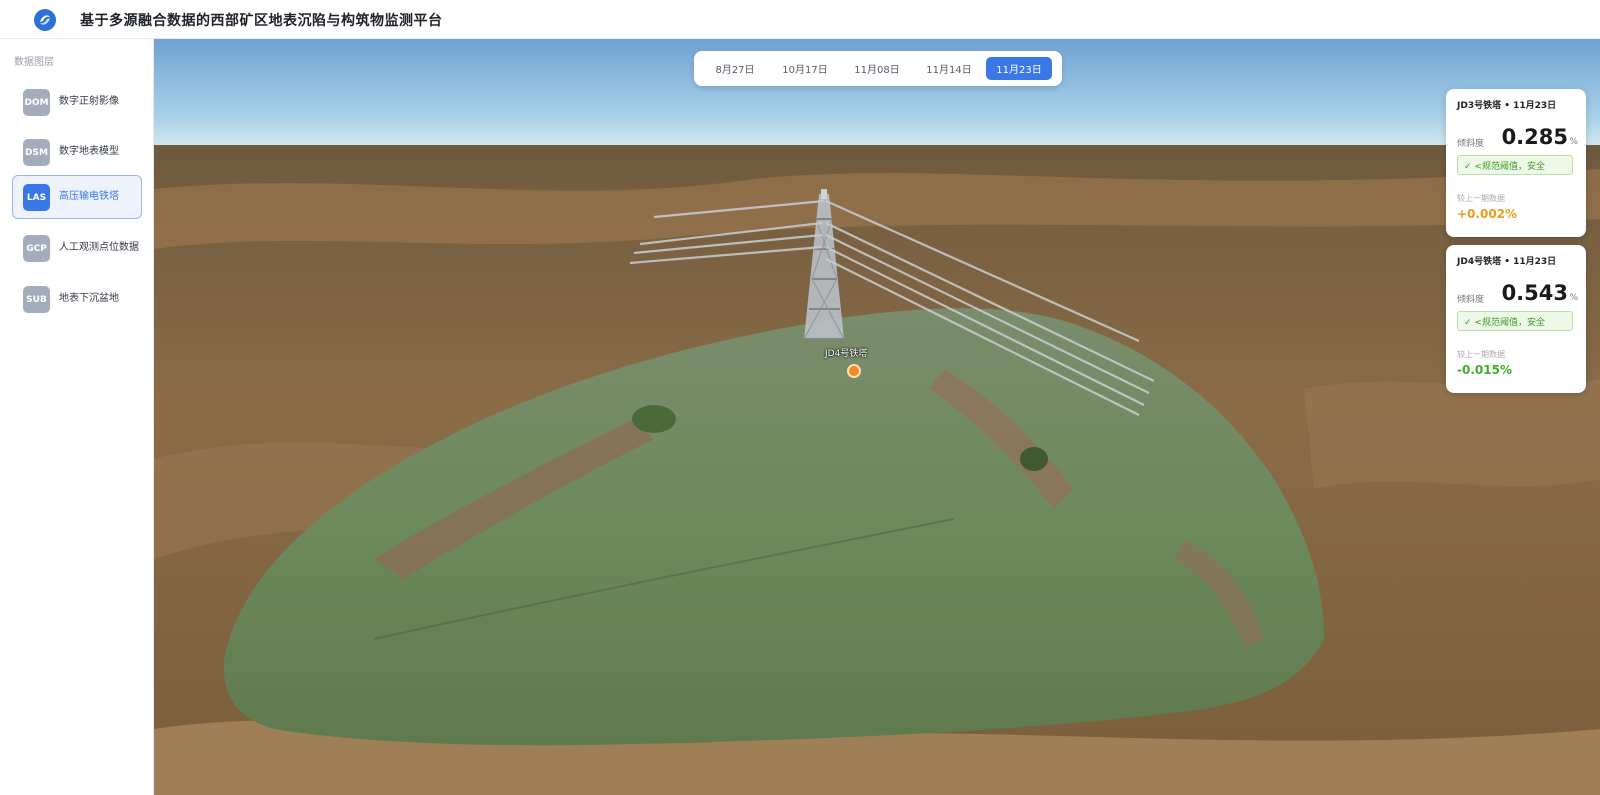 Image resolution: width=1600 pixels, height=795 pixels. What do you see at coordinates (800, 19) in the screenshot?
I see `app-header: 基于多源融合数据的西部矿区地表沉陷与构筑物监测平台` at bounding box center [800, 19].